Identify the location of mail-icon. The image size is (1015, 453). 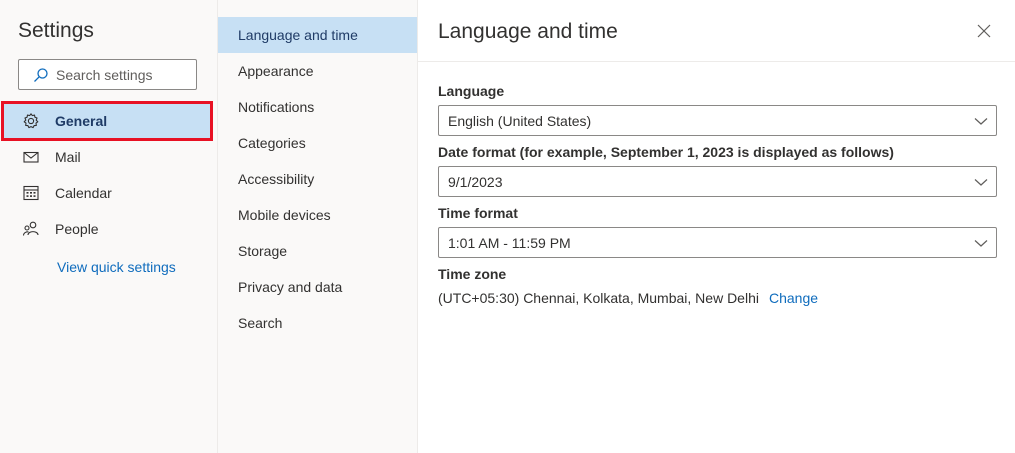
(31, 157).